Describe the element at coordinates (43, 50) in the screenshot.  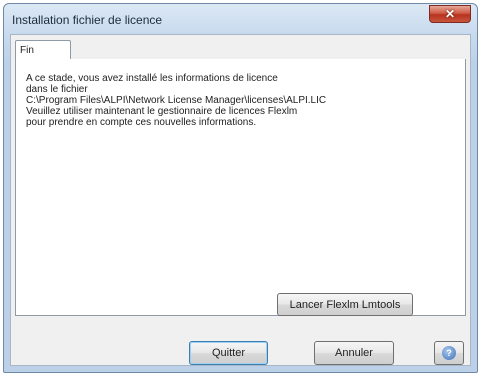
I see `tab-fin: Fin` at that location.